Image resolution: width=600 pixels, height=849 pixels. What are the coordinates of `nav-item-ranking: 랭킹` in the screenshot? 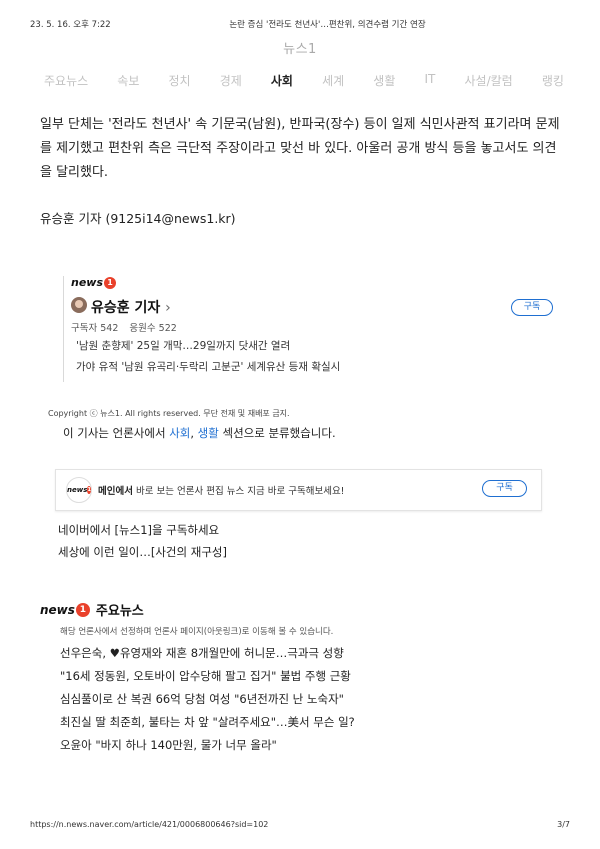 It's located at (553, 81).